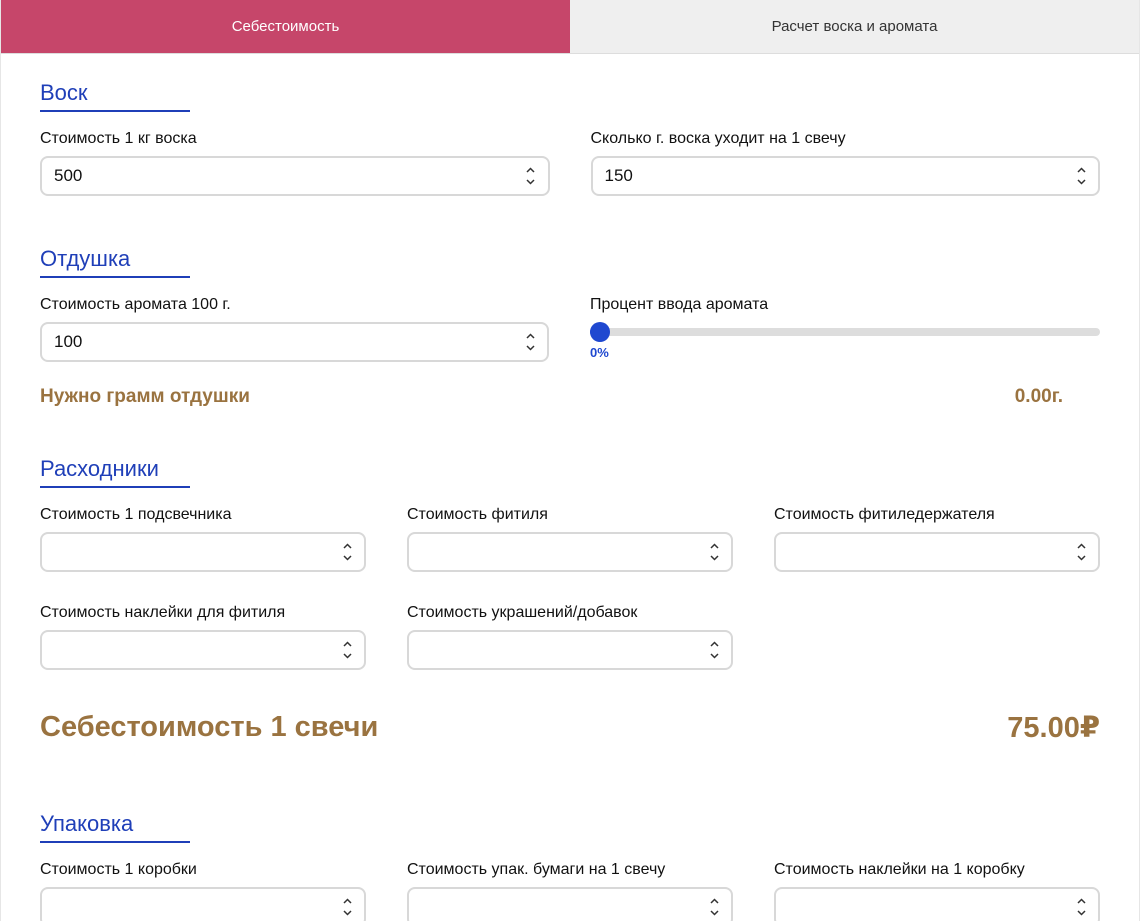  I want to click on wax-cost-field: Стоимость 1 кг воска 500, so click(295, 163).